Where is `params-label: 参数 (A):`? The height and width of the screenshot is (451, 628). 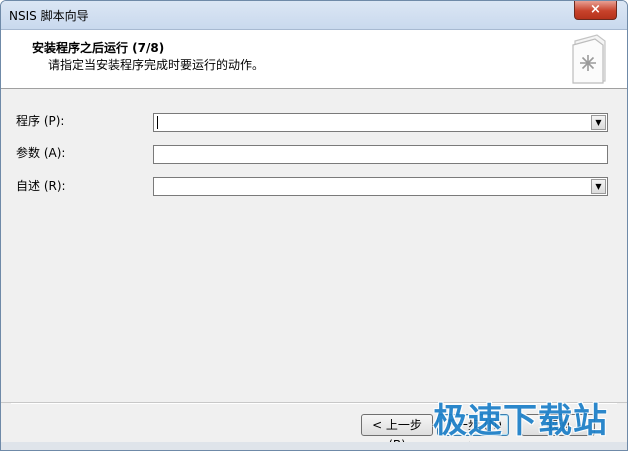 params-label: 参数 (A): is located at coordinates (41, 153).